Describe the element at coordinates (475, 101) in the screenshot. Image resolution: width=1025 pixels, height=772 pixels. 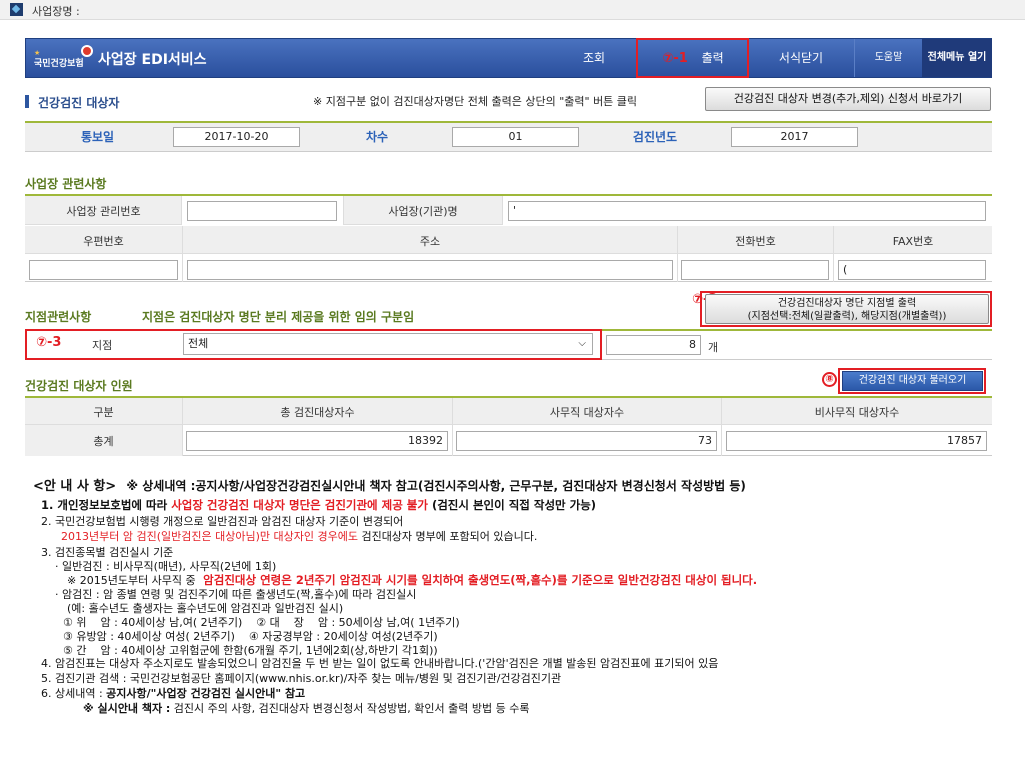
I see `print-info-text: ※ 지점구분 없이 검진대상자명단 전체 출력은 상단의 "출력" 버튼 클릭` at that location.